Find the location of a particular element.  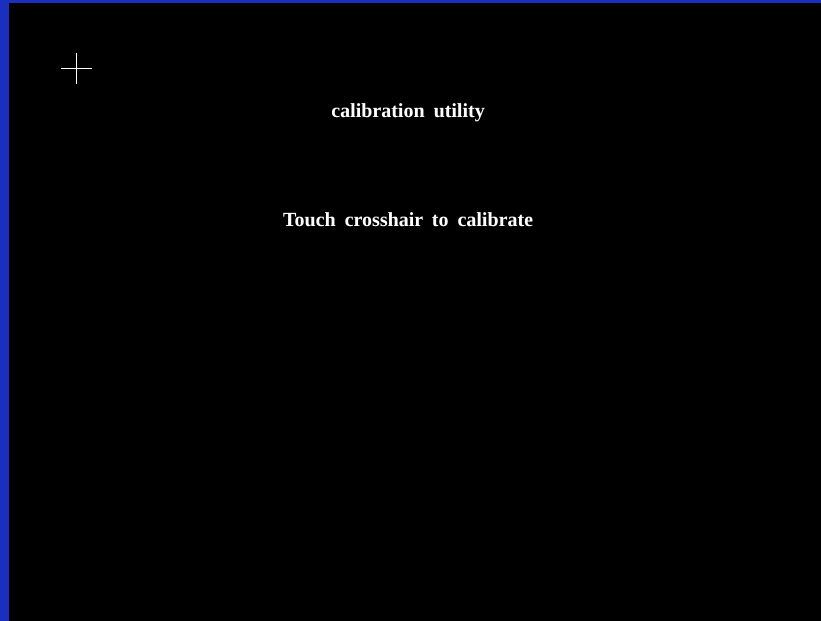

calibration-instruction: Touch crosshair to calibrate is located at coordinates (408, 220).